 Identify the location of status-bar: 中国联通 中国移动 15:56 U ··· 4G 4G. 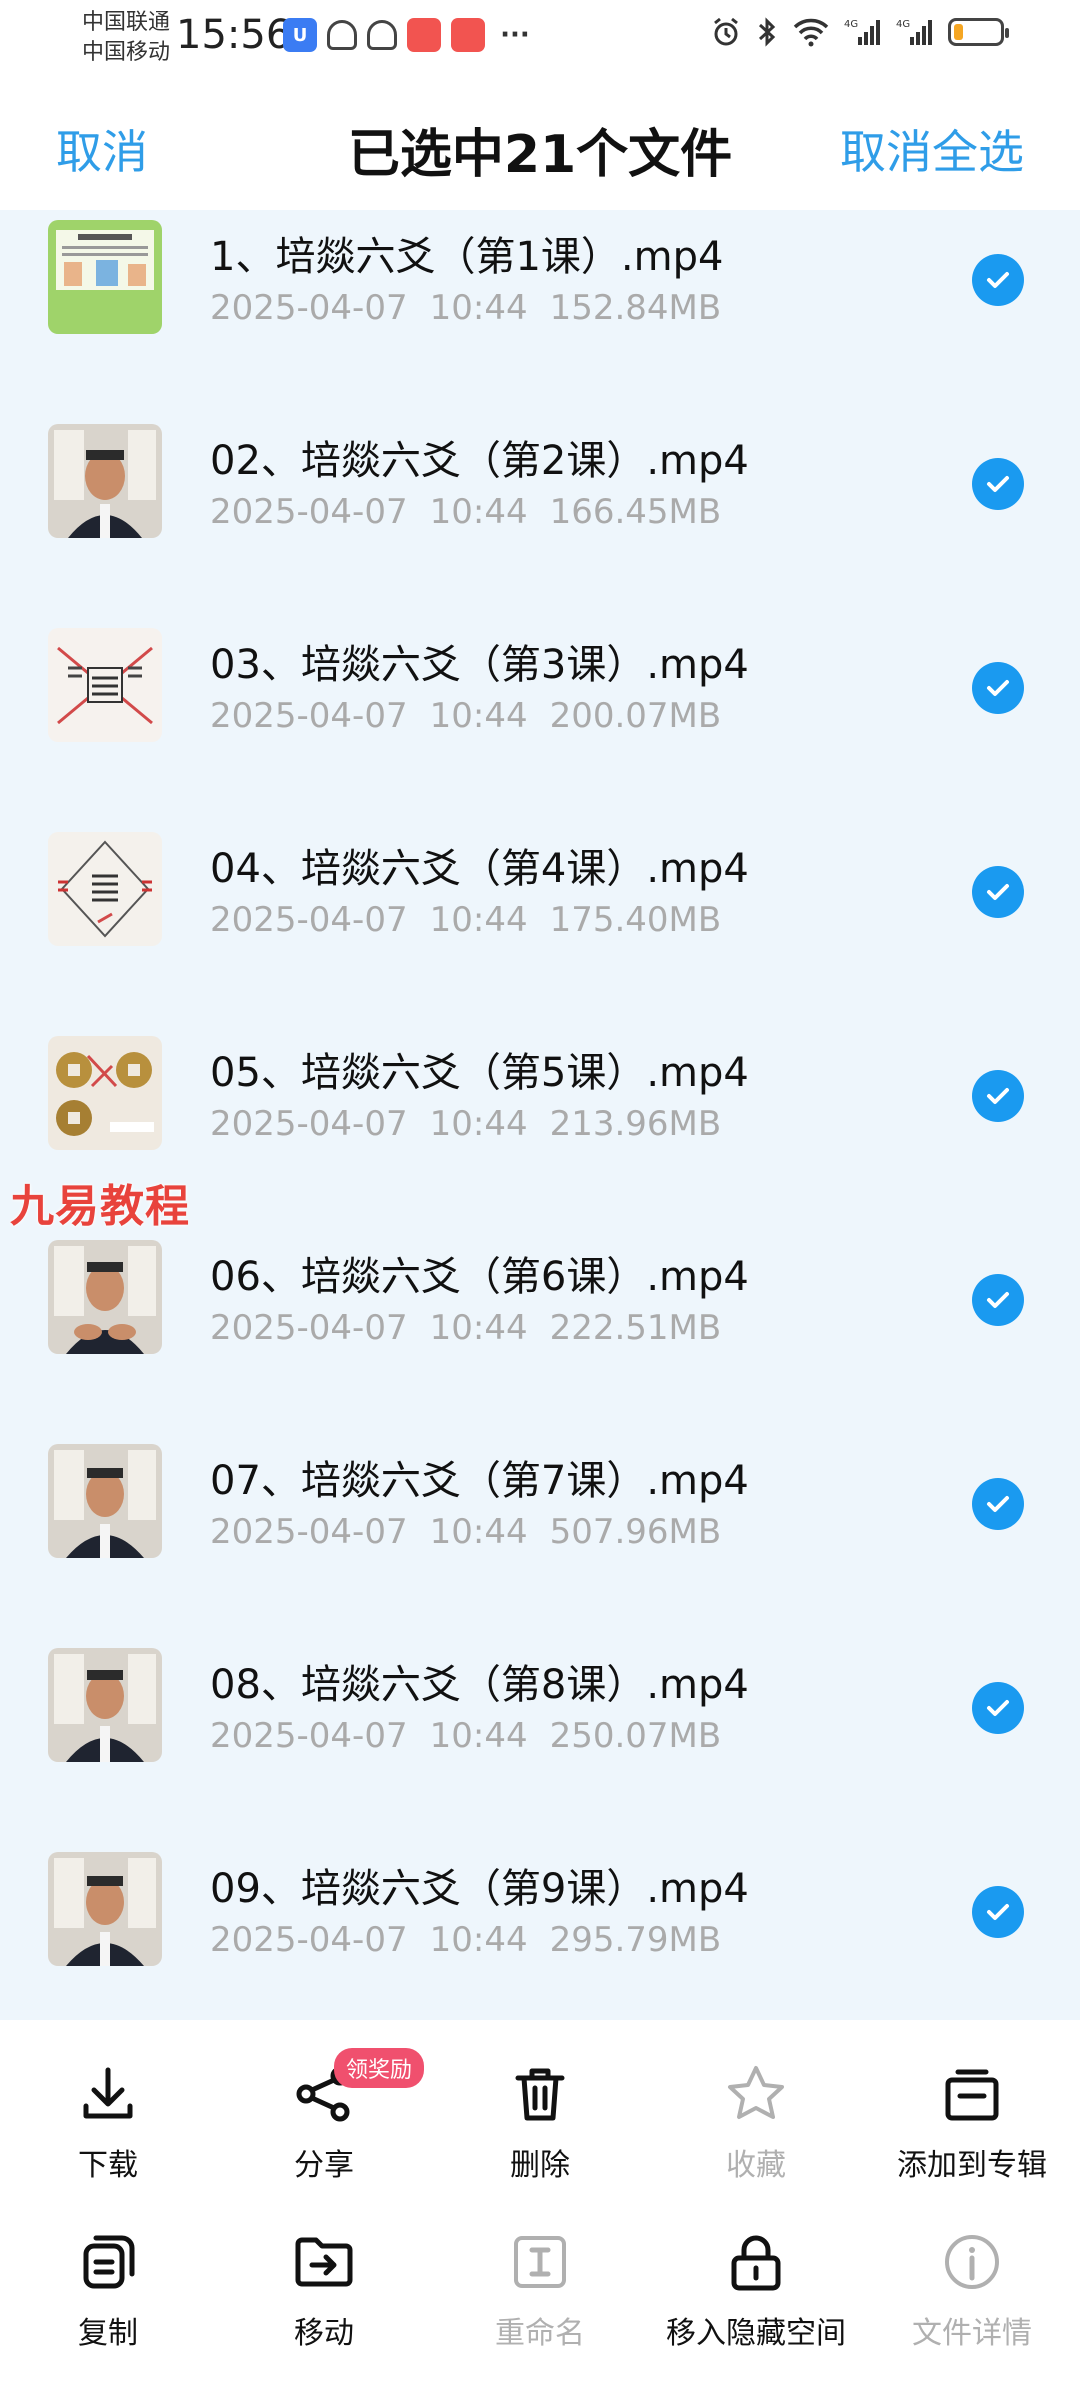
(540, 40).